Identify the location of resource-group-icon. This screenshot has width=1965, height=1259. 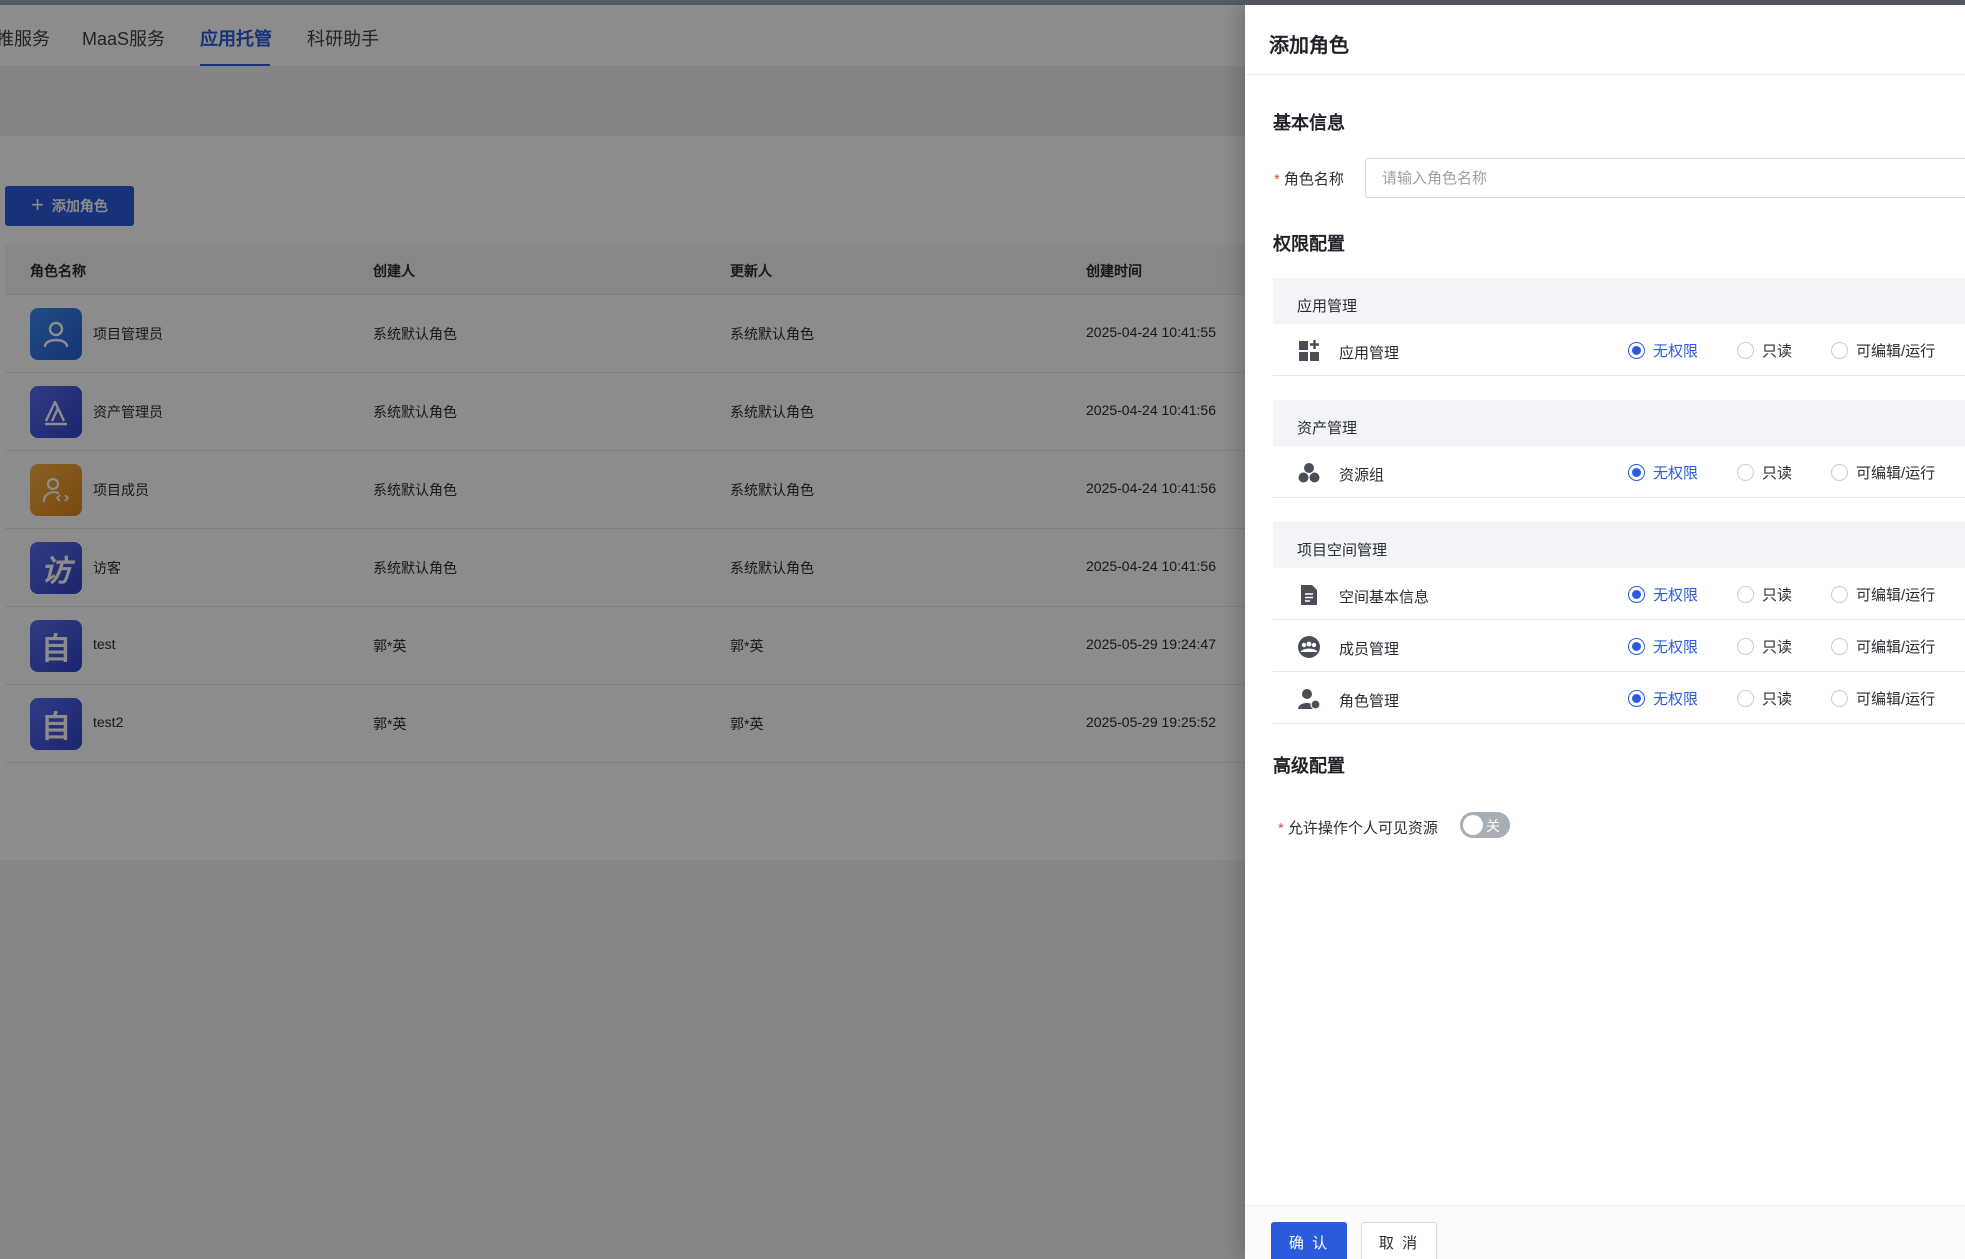
(1309, 473).